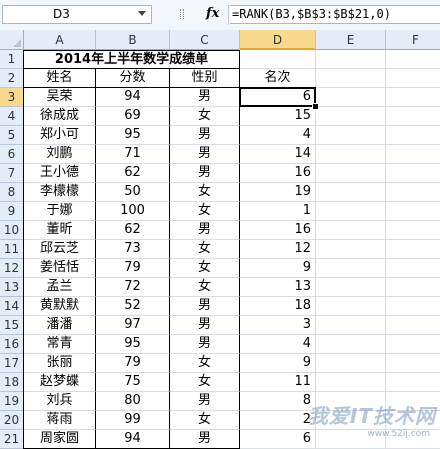 The height and width of the screenshot is (449, 440). Describe the element at coordinates (12, 116) in the screenshot. I see `row-header-4: 4` at that location.